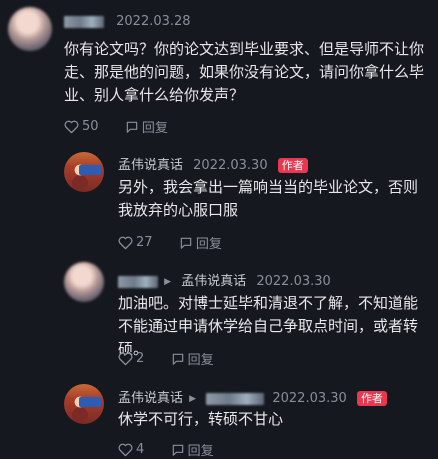 Image resolution: width=438 pixels, height=459 pixels. Describe the element at coordinates (144, 242) in the screenshot. I see `like-count: 27` at that location.